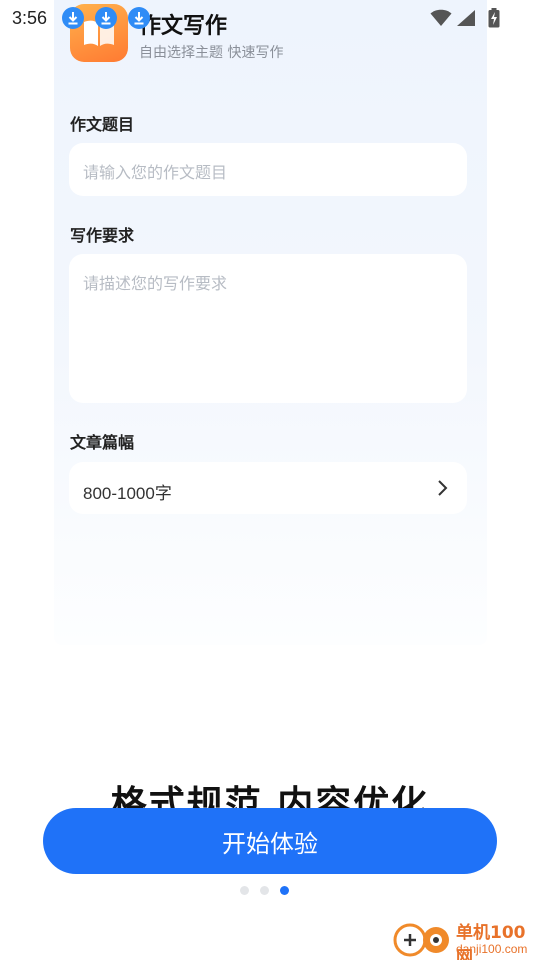 This screenshot has width=540, height=960. I want to click on page-dot-active, so click(284, 890).